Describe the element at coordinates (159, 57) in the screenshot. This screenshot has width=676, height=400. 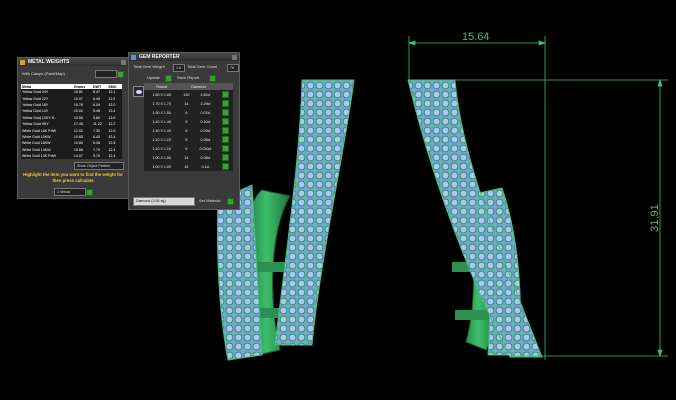
I see `gem-reporter-title: GEM REPORTER` at that location.